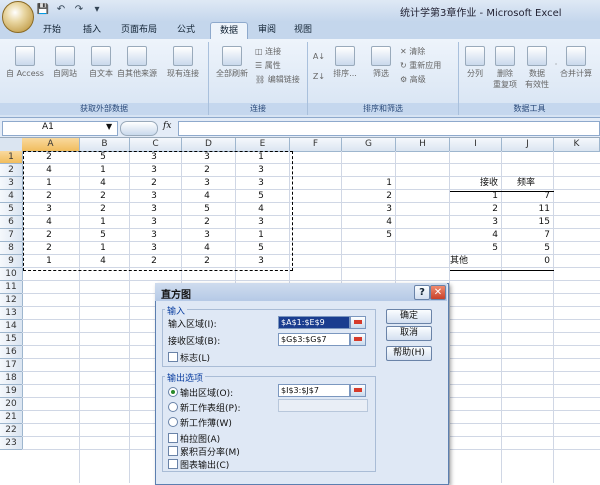 The height and width of the screenshot is (485, 600). I want to click on select-all-corner, so click(11, 145).